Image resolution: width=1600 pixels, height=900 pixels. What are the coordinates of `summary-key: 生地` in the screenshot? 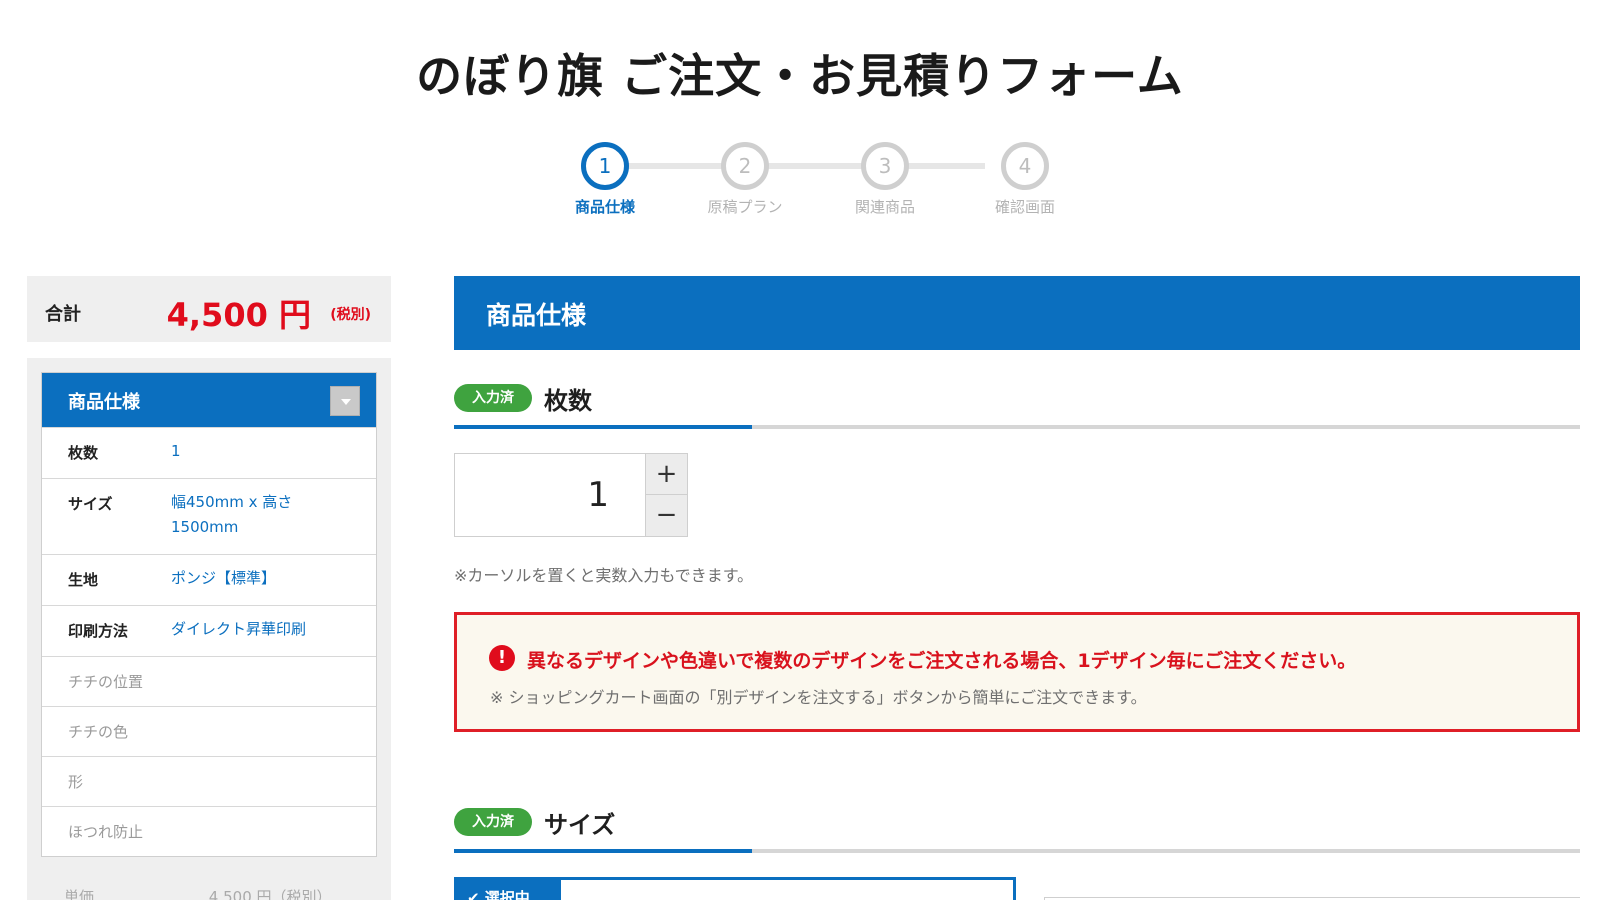 It's located at (83, 580).